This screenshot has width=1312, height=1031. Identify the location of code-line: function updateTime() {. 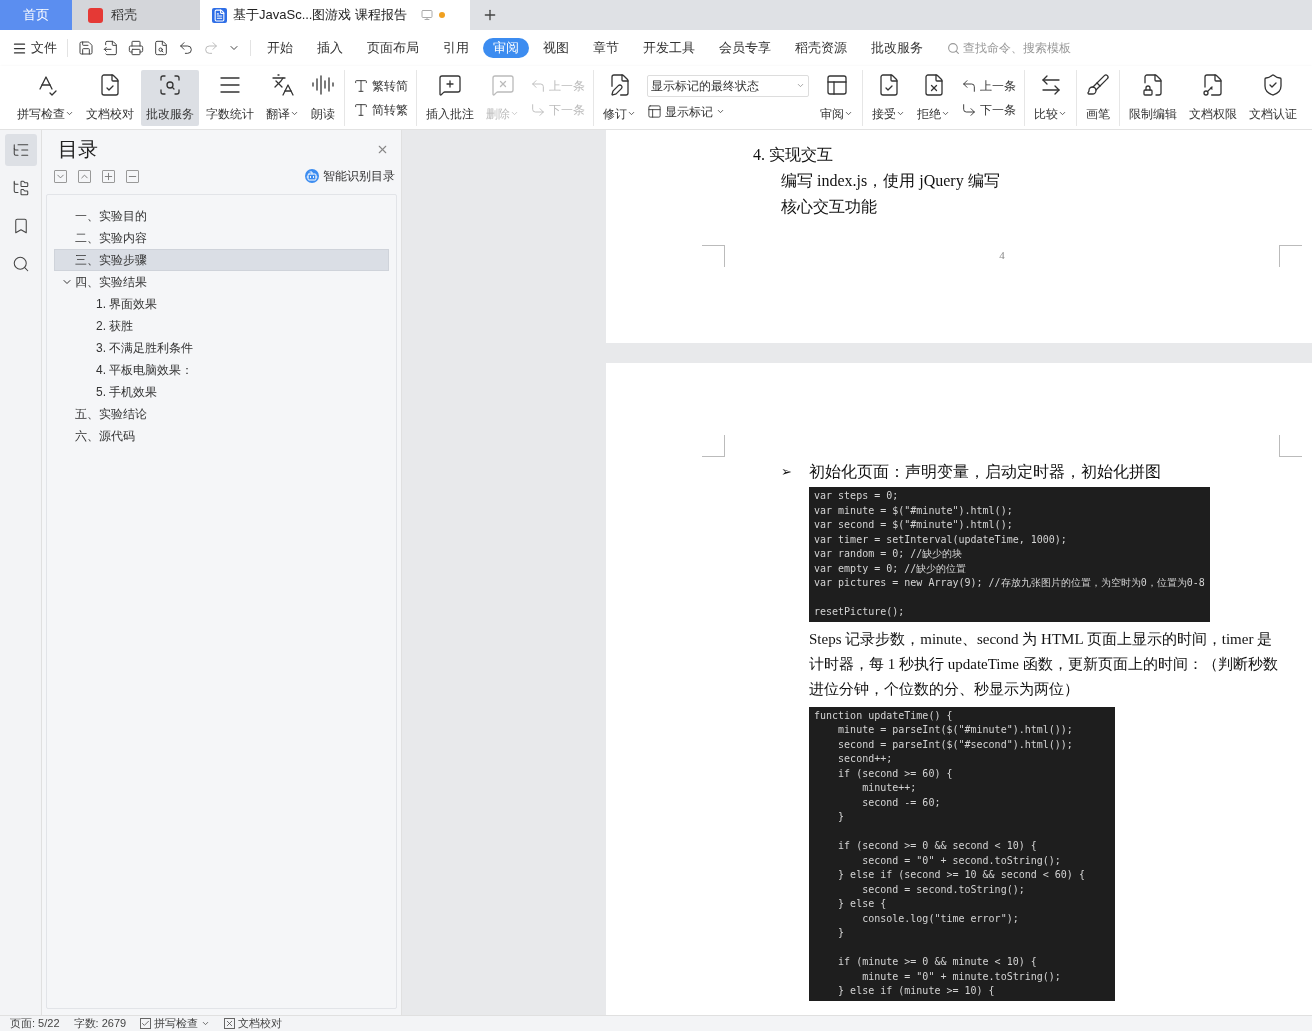
(884, 715).